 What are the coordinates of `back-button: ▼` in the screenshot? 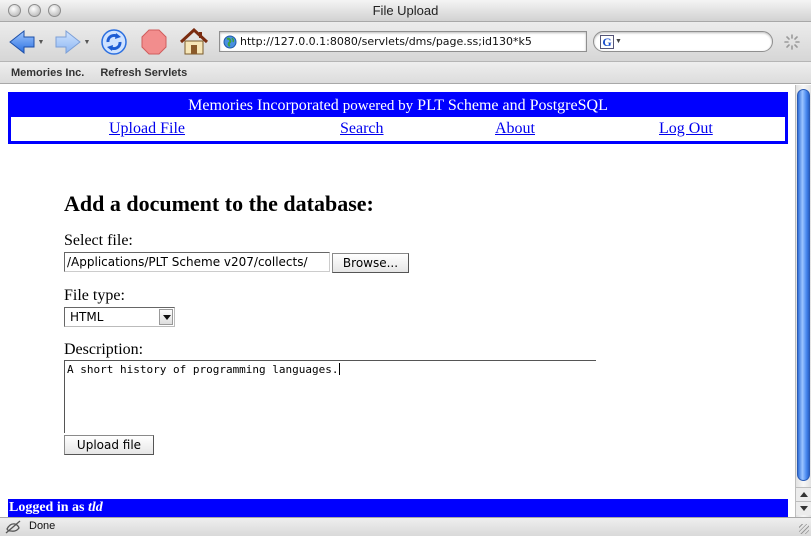 It's located at (26, 42).